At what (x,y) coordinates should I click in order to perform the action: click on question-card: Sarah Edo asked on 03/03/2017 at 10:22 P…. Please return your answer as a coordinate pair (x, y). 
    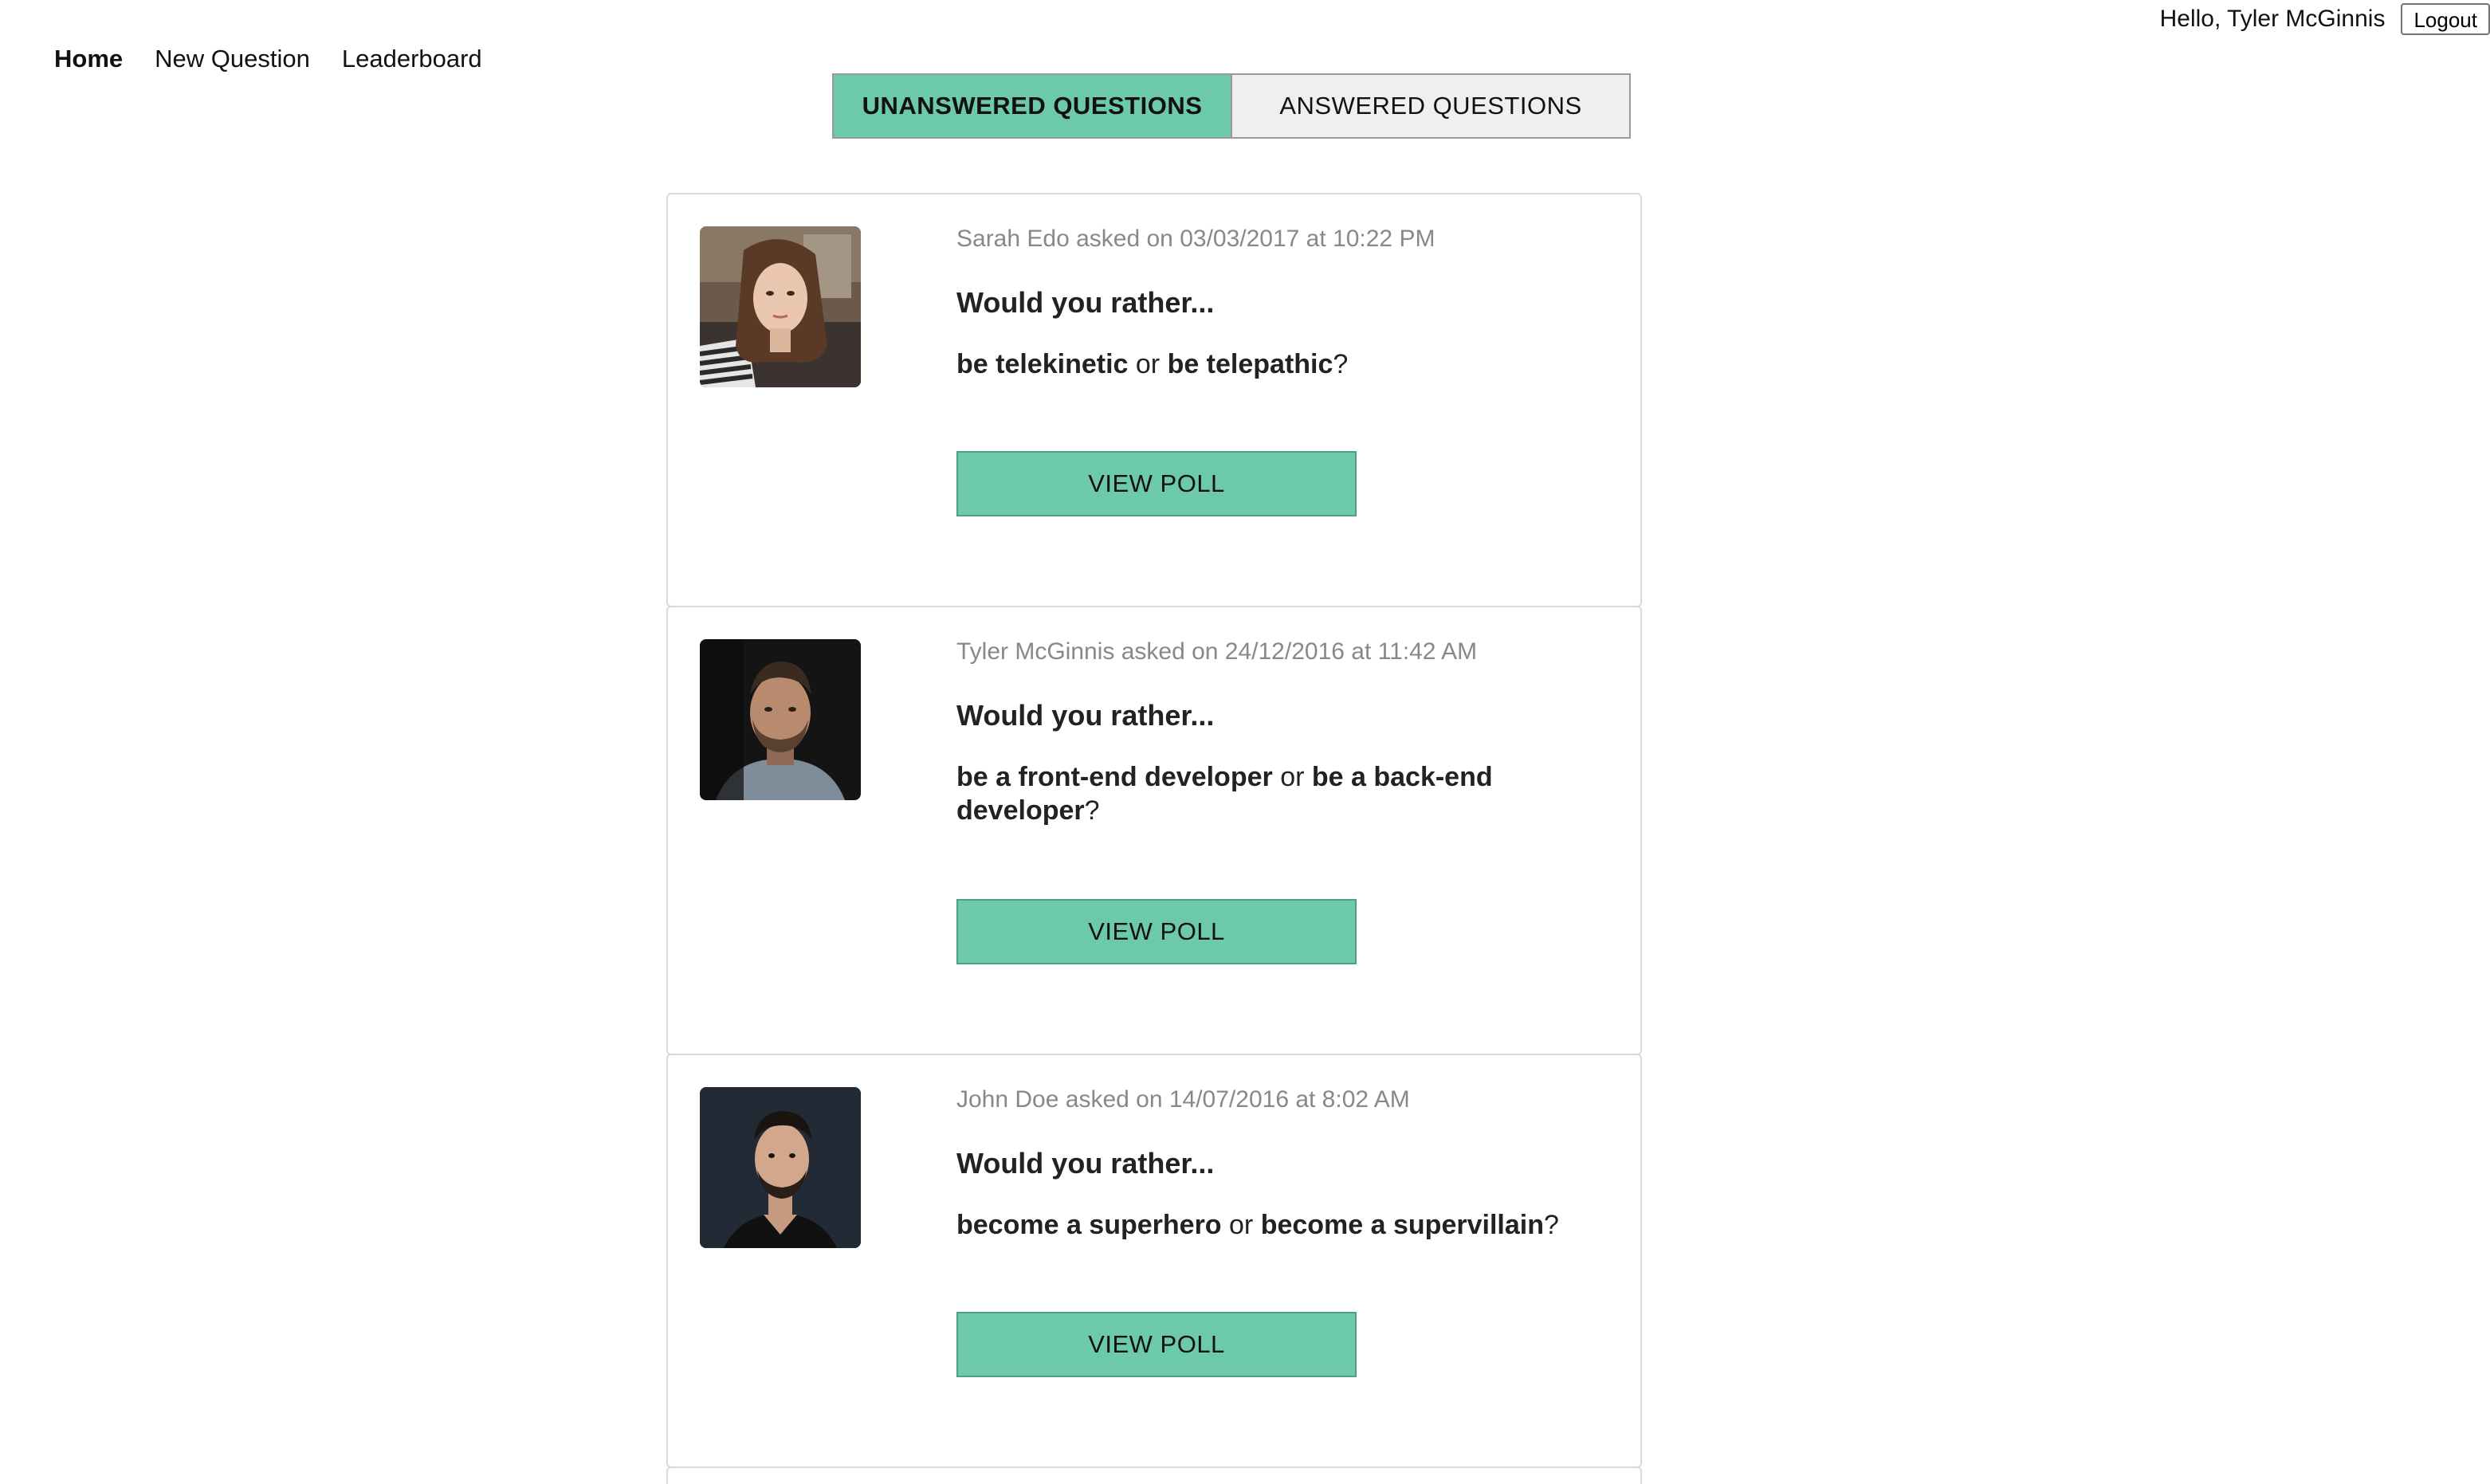
    Looking at the image, I should click on (1154, 400).